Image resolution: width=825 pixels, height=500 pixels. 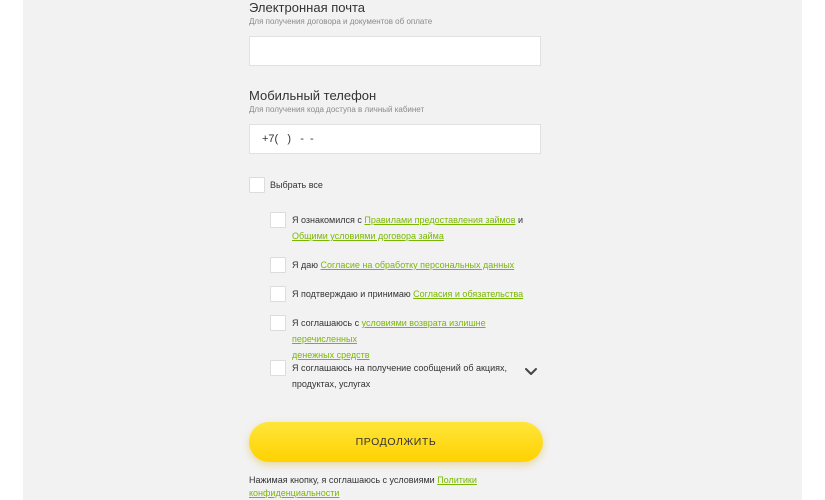 What do you see at coordinates (519, 220) in the screenshot?
I see `consent-rules-and: и` at bounding box center [519, 220].